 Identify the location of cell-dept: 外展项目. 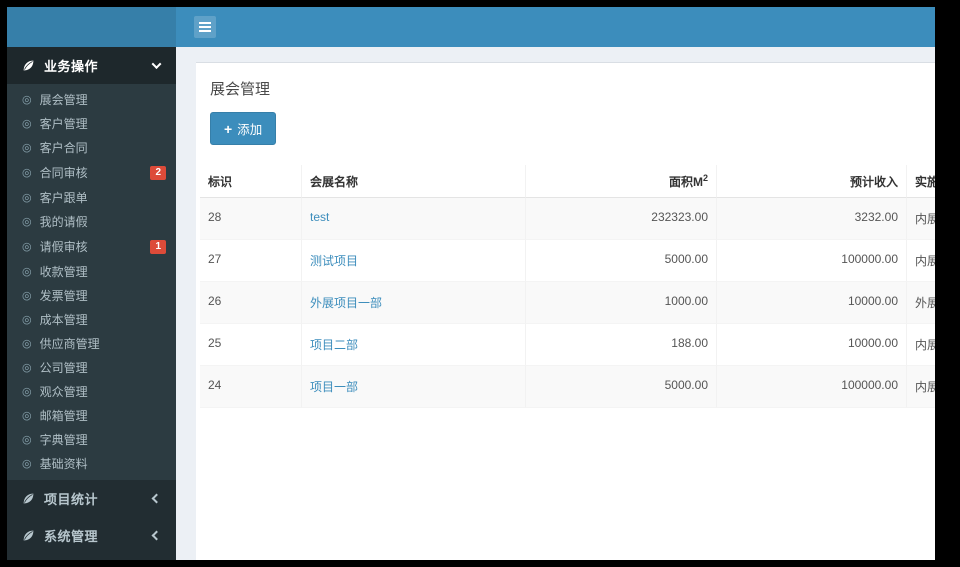
(920, 303).